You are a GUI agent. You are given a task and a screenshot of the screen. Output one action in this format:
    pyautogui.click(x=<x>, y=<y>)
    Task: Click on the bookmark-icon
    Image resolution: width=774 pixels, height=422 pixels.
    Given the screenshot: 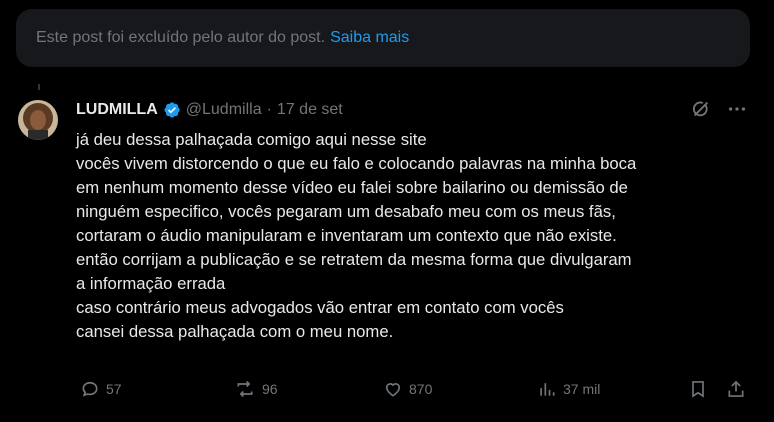 What is the action you would take?
    pyautogui.click(x=698, y=389)
    